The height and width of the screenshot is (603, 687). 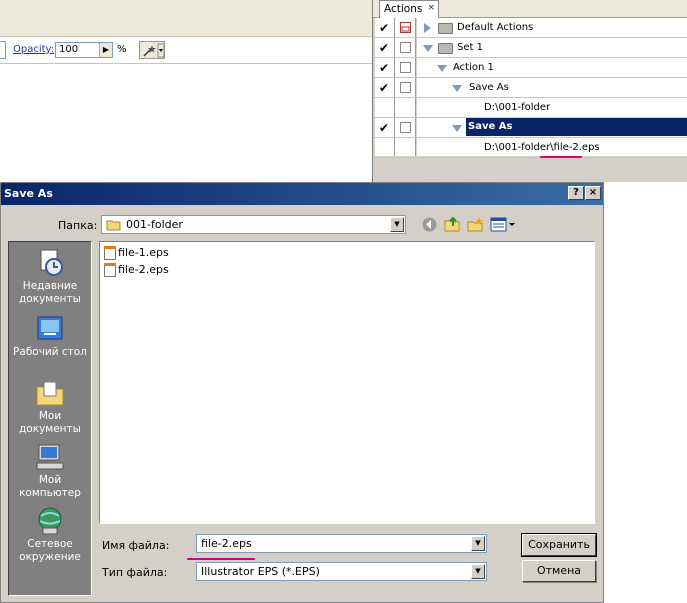 I want to click on place-recent: Недавние документы, so click(x=50, y=277).